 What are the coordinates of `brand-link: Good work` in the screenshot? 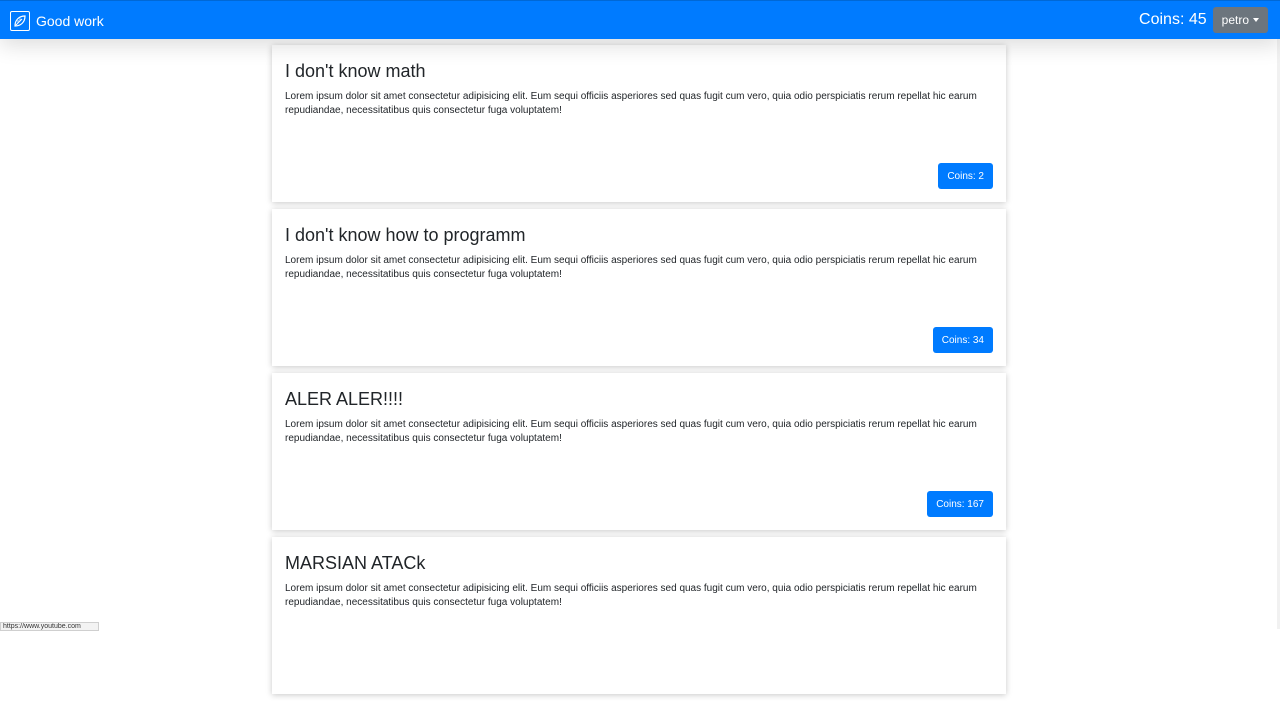 It's located at (57, 21).